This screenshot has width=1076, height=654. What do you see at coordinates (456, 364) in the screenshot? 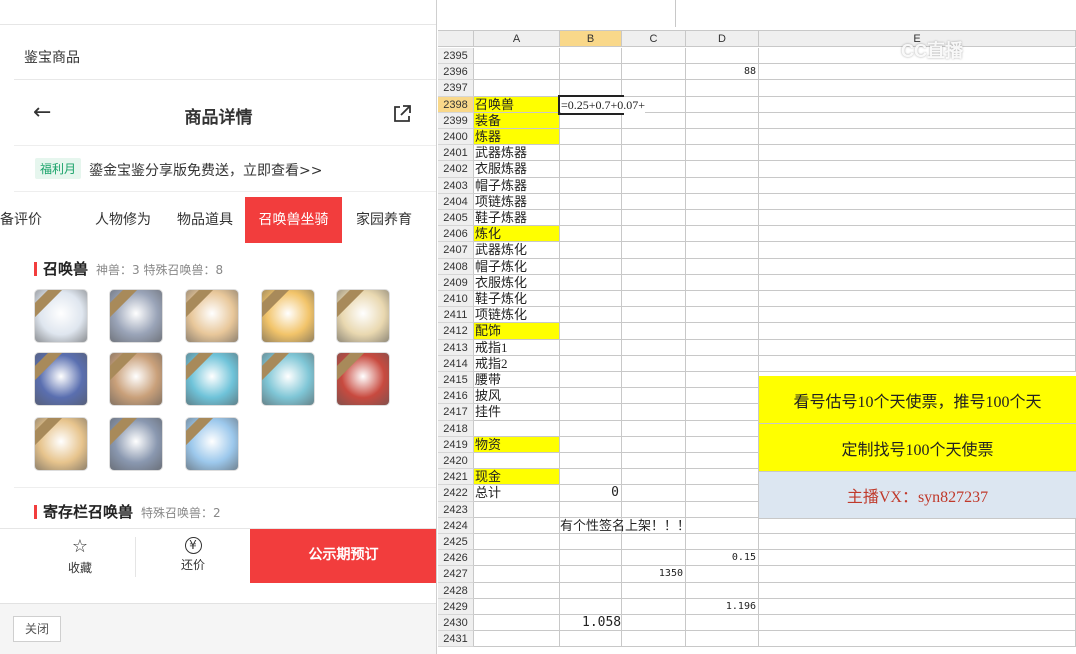
I see `row-header: 2414` at bounding box center [456, 364].